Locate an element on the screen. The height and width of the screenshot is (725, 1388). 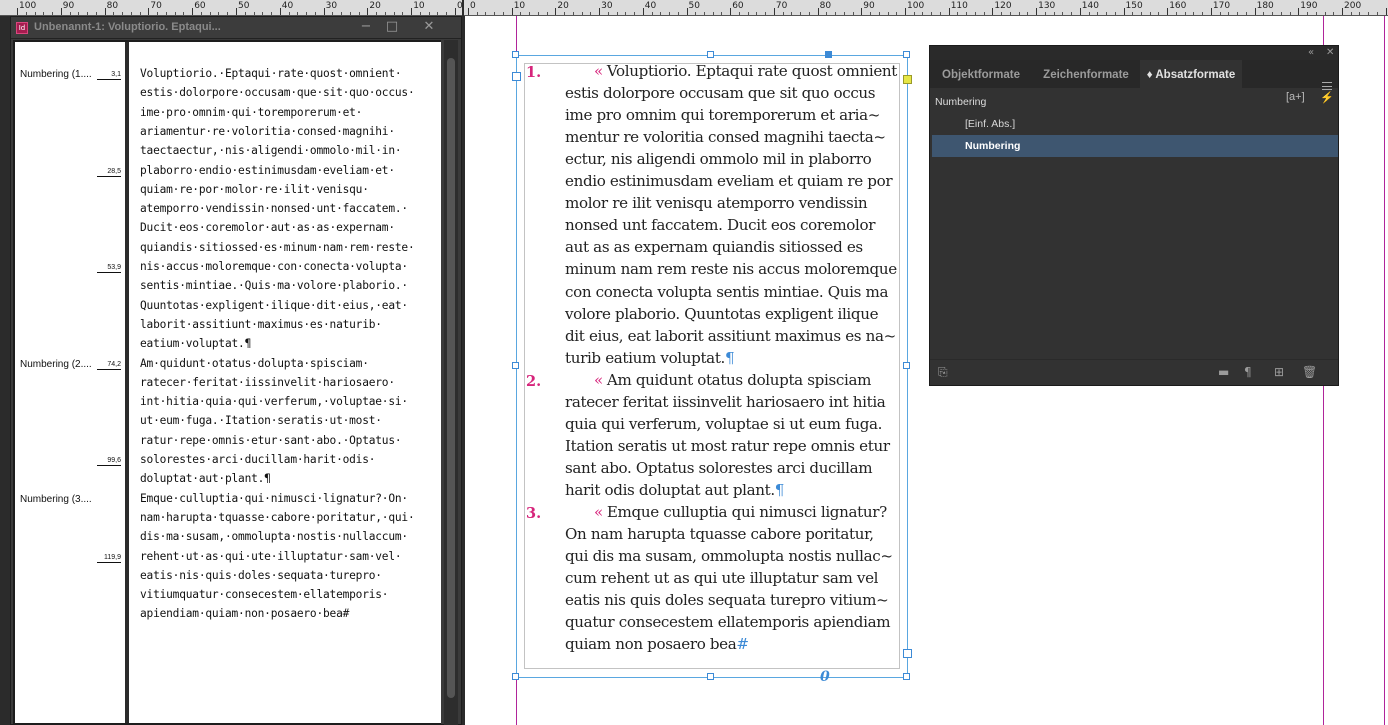
story-line: Voluptiorio.·Eptaqui·rate·quost·omnient· is located at coordinates (271, 73).